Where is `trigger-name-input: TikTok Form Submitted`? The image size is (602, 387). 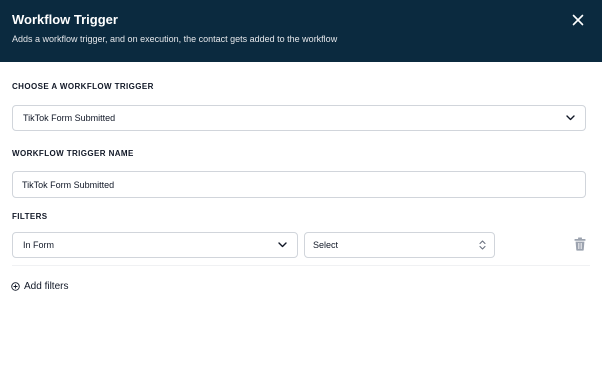
trigger-name-input: TikTok Form Submitted is located at coordinates (299, 184).